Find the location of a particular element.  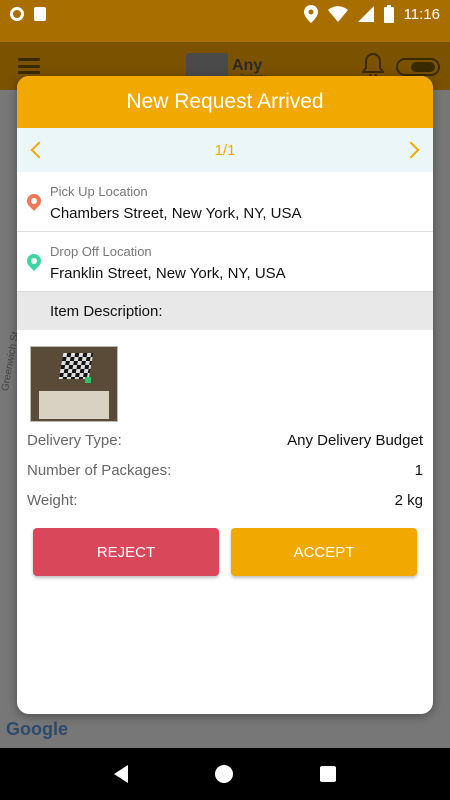

packages-row: Number of Packages: 1 is located at coordinates (225, 470).